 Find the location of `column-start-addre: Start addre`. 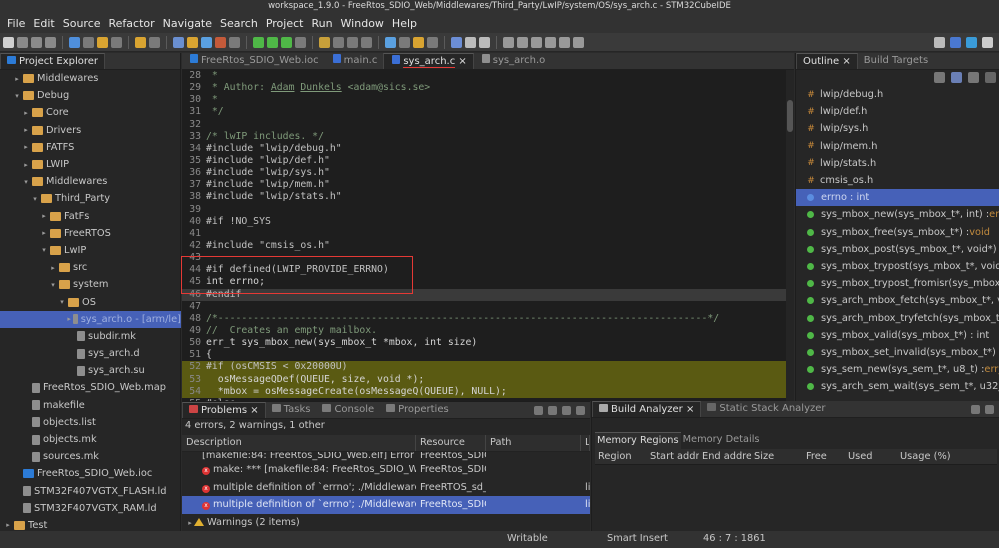

column-start-addre: Start addre is located at coordinates (673, 456).